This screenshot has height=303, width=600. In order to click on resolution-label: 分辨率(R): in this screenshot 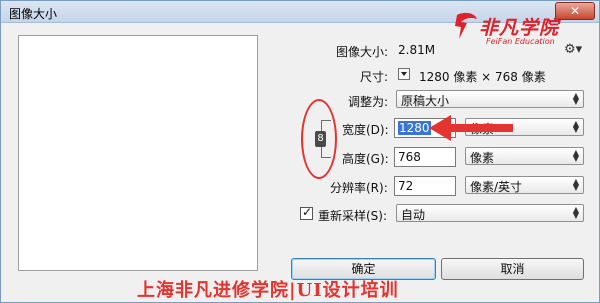, I will do `click(359, 188)`.